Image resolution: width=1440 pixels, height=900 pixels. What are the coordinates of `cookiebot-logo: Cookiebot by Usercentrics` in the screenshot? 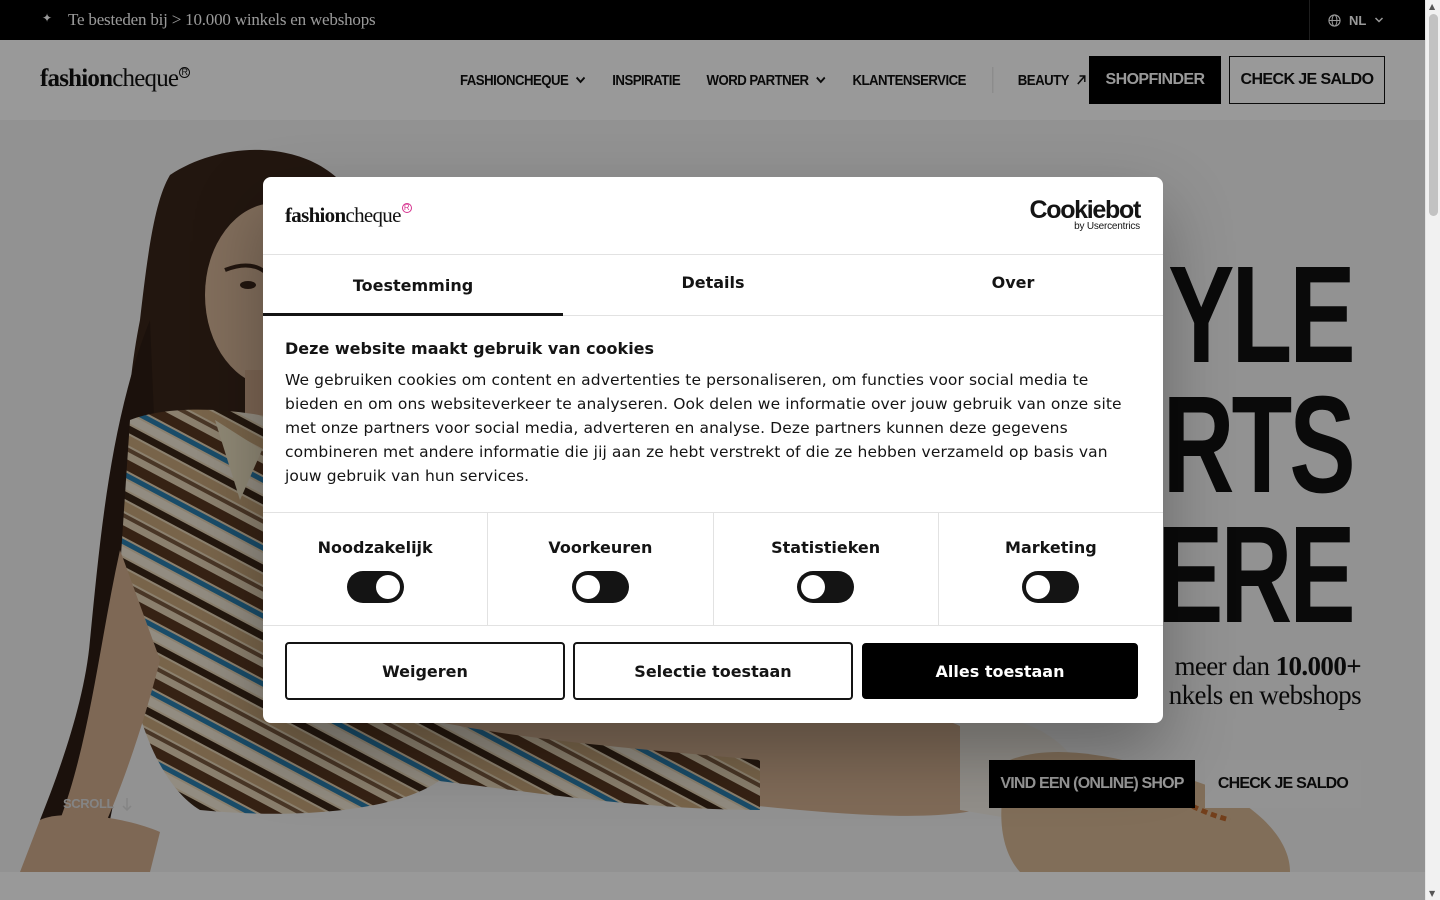 It's located at (1085, 214).